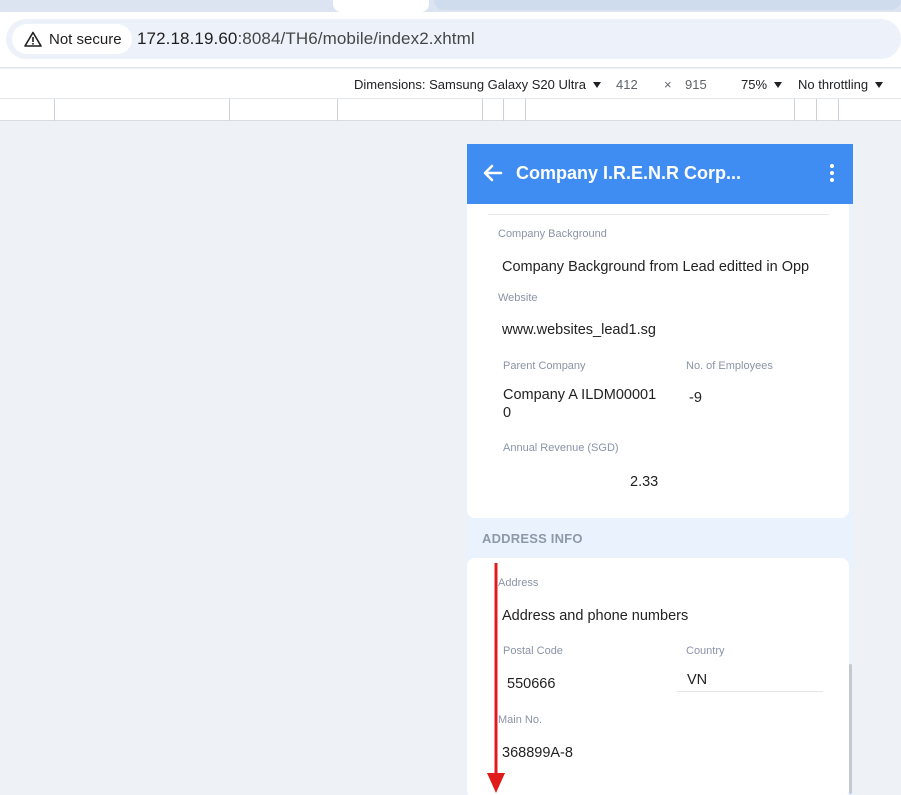 This screenshot has width=901, height=795. What do you see at coordinates (33, 39) in the screenshot?
I see `warning-icon` at bounding box center [33, 39].